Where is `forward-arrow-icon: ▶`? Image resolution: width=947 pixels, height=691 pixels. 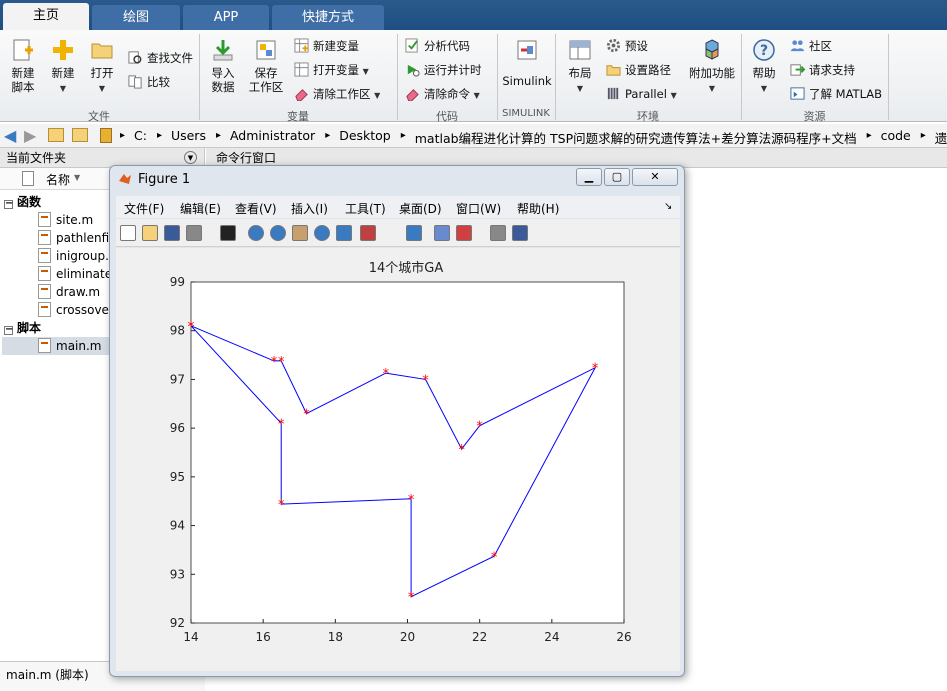 forward-arrow-icon: ▶ is located at coordinates (30, 135).